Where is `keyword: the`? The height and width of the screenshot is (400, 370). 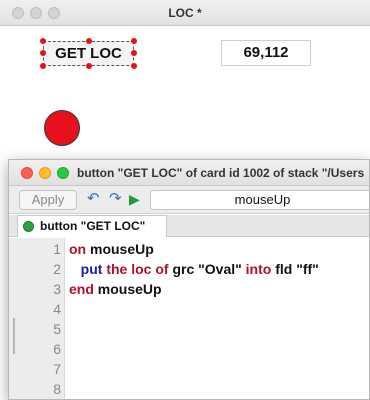 keyword: the is located at coordinates (117, 269).